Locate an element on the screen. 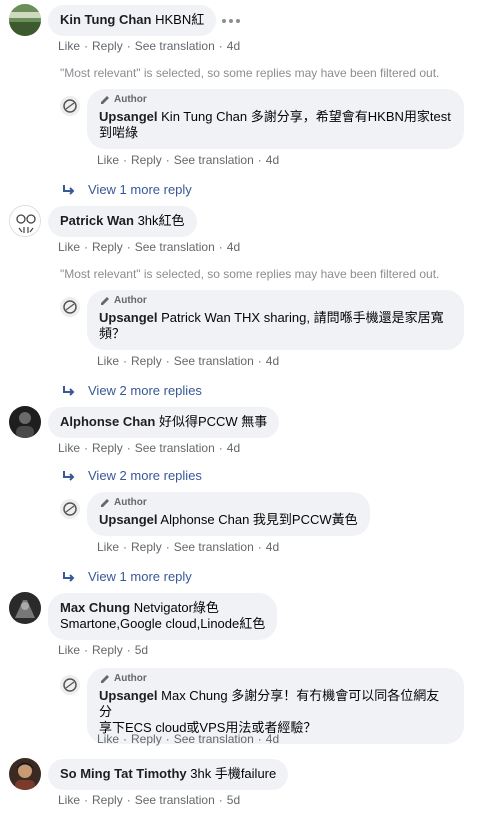 This screenshot has height=816, width=493. comment-bubble: Alphonse Chan 好似得PCCW 無事 is located at coordinates (164, 422).